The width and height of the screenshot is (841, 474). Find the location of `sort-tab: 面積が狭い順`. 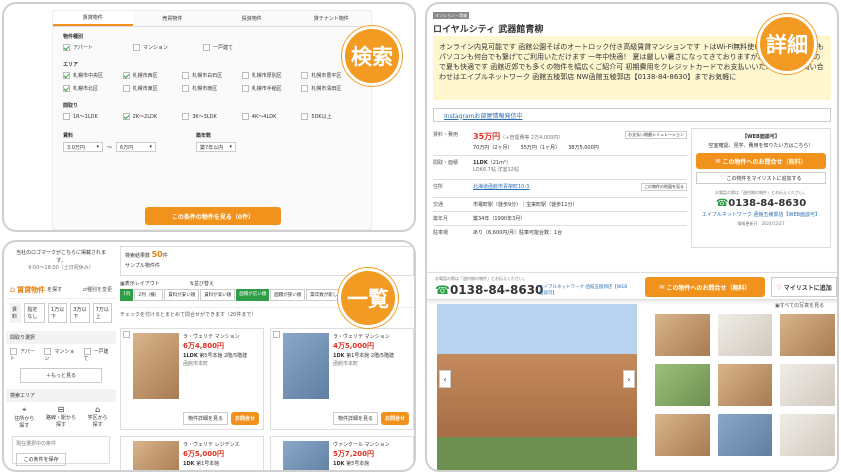

sort-tab: 面積が狭い順 is located at coordinates (288, 295).